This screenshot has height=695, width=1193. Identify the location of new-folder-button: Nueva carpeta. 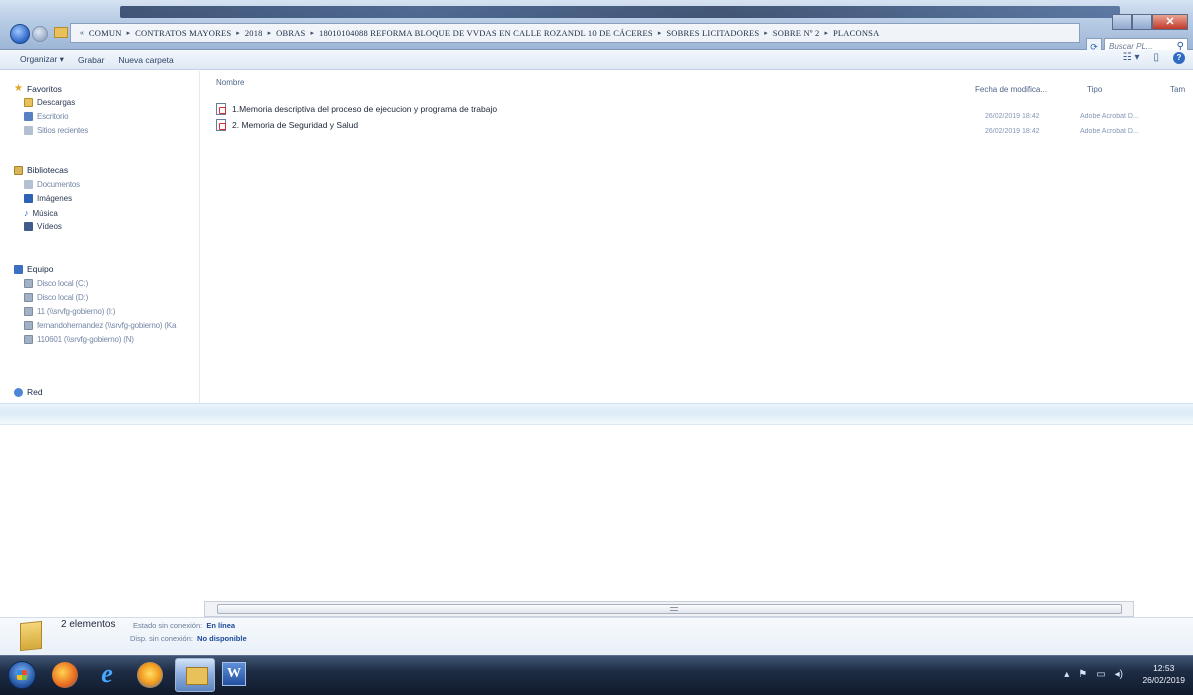
(145, 60).